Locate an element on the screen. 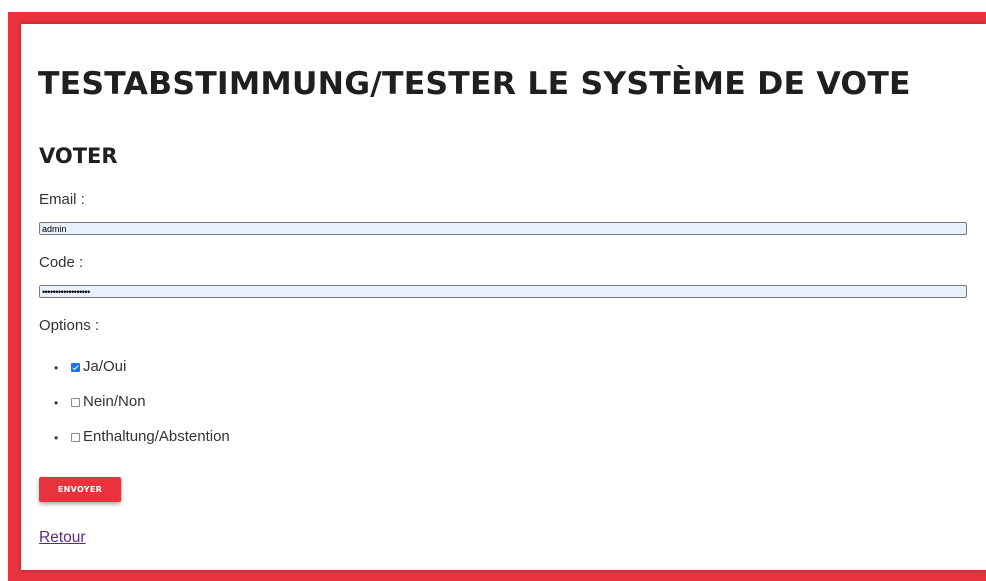  option-label: Nein/Non is located at coordinates (114, 401).